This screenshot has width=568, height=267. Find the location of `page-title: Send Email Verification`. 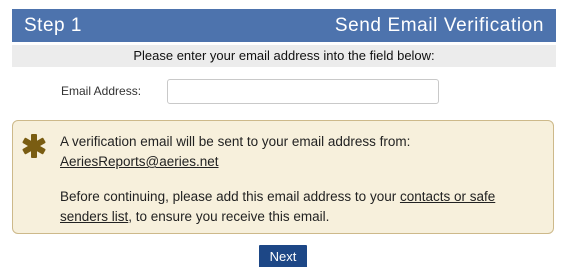

page-title: Send Email Verification is located at coordinates (439, 25).